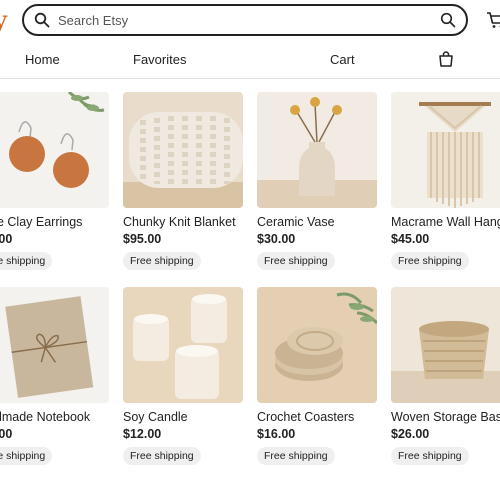 The width and height of the screenshot is (500, 500). Describe the element at coordinates (183, 417) in the screenshot. I see `product-title: Soy Candle` at that location.